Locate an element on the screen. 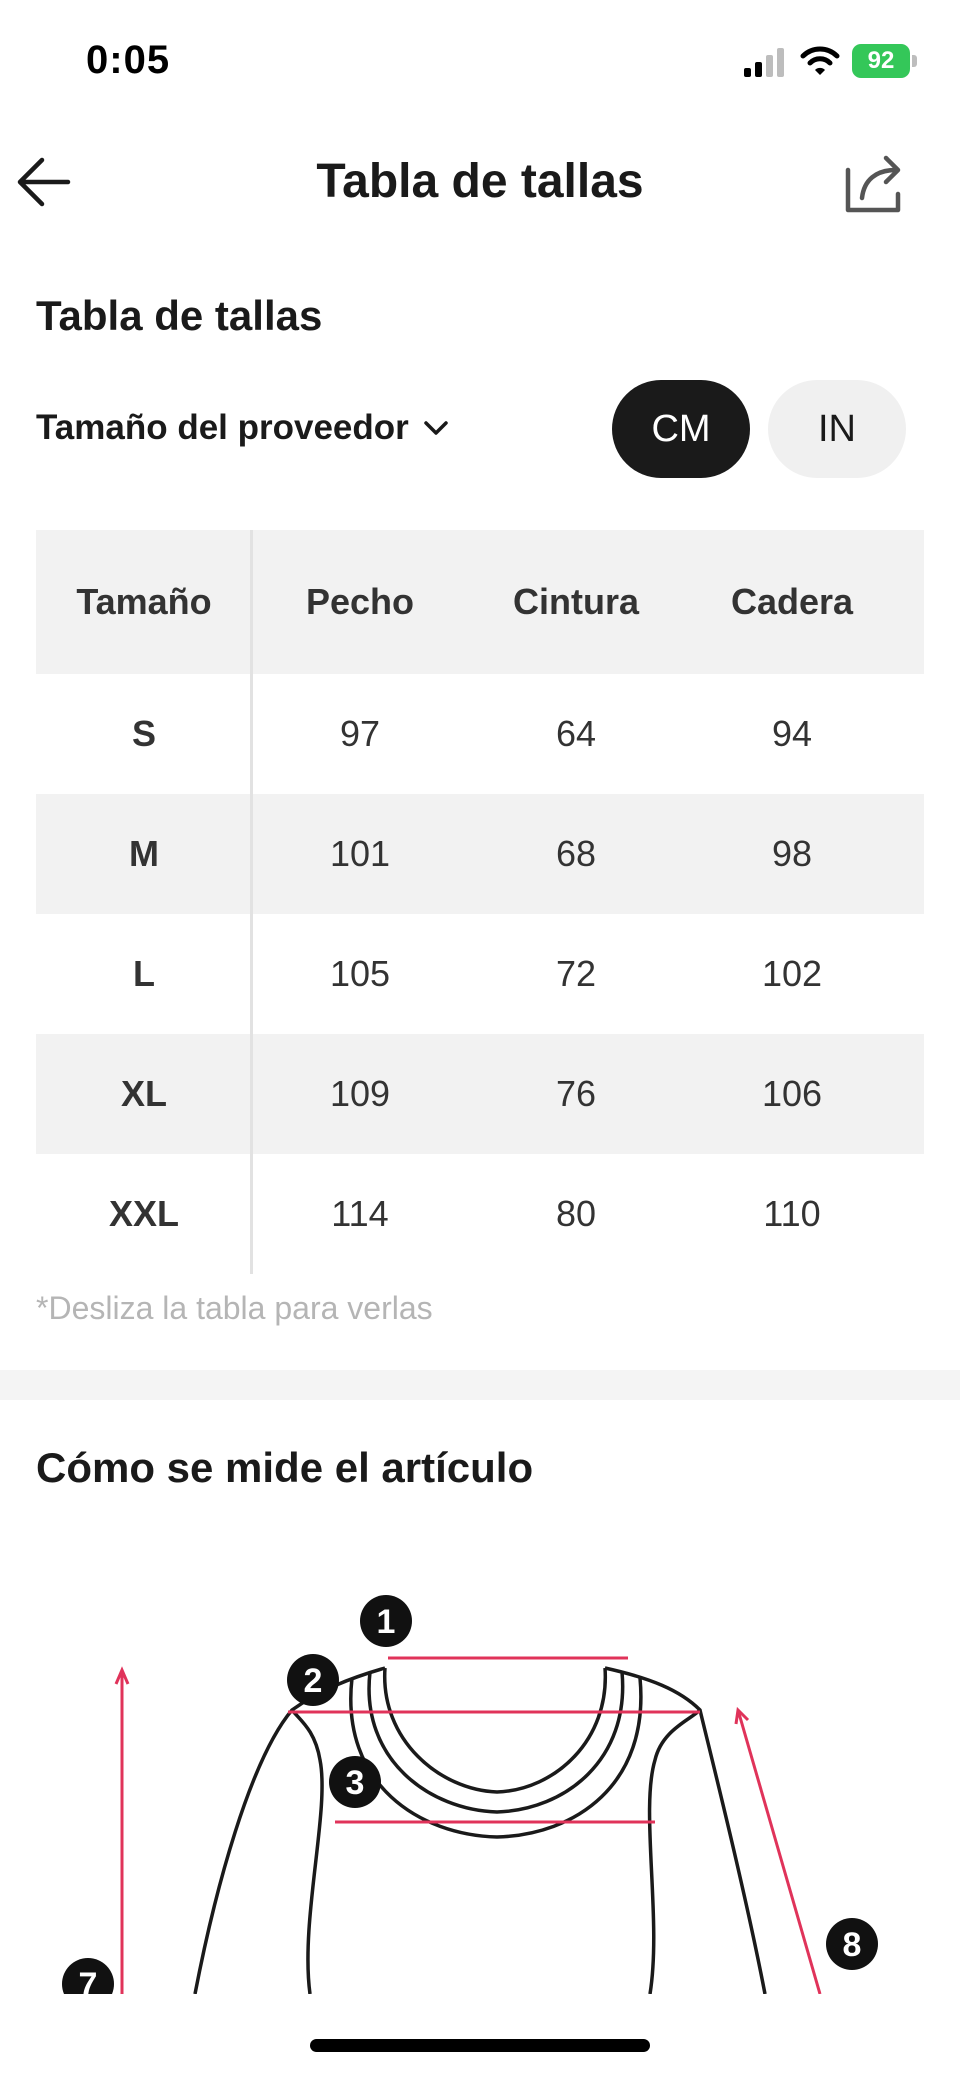  battery-cap is located at coordinates (914, 61).